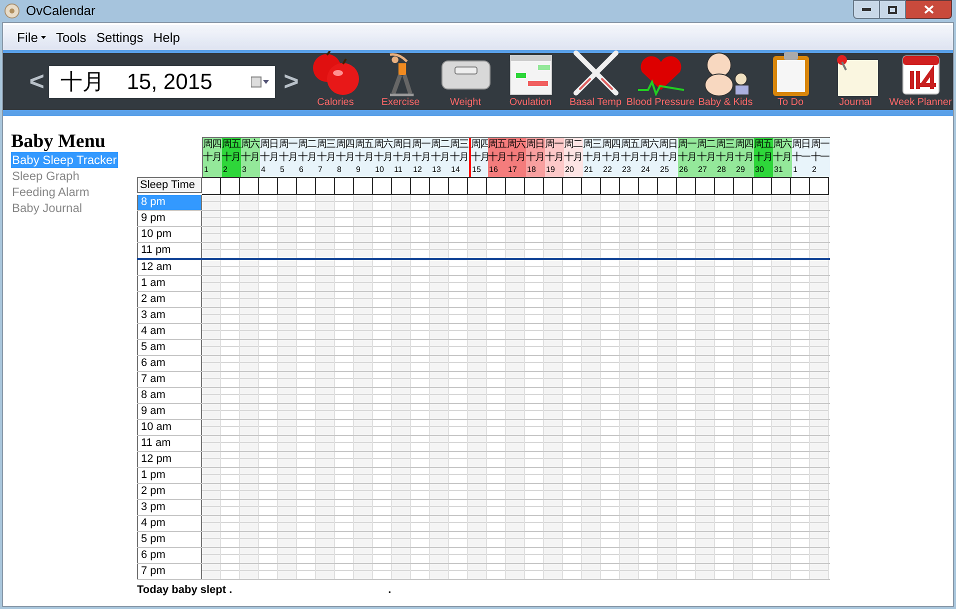  Describe the element at coordinates (169, 523) in the screenshot. I see `hour-label: 4 pm` at that location.